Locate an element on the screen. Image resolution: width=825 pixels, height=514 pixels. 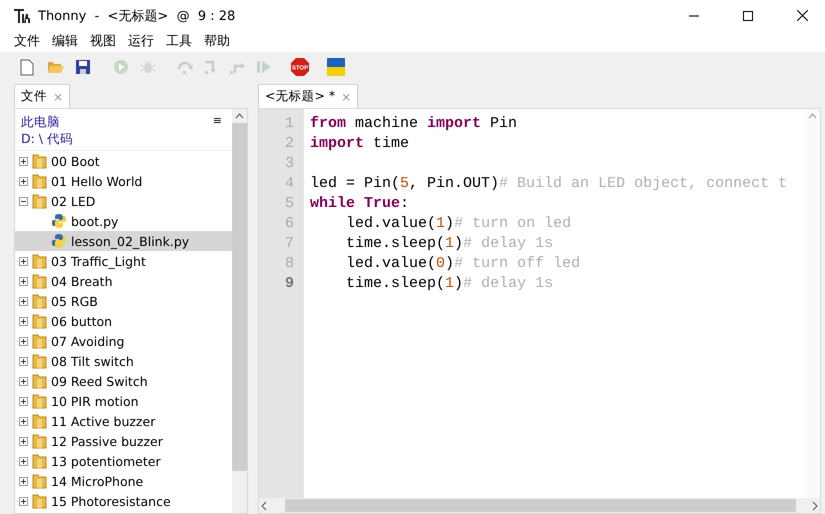
line-number: 7 is located at coordinates (289, 244).